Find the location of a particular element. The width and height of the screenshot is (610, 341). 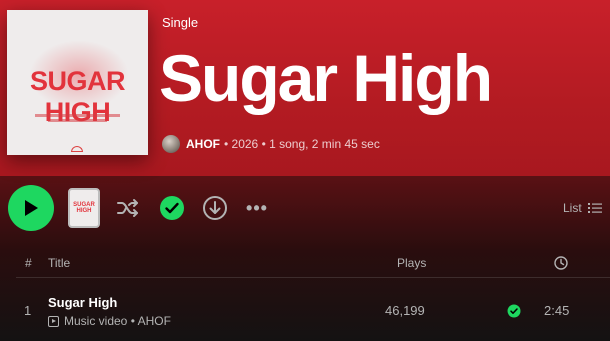

track-subtitle: Music video • AHOF is located at coordinates (109, 321).